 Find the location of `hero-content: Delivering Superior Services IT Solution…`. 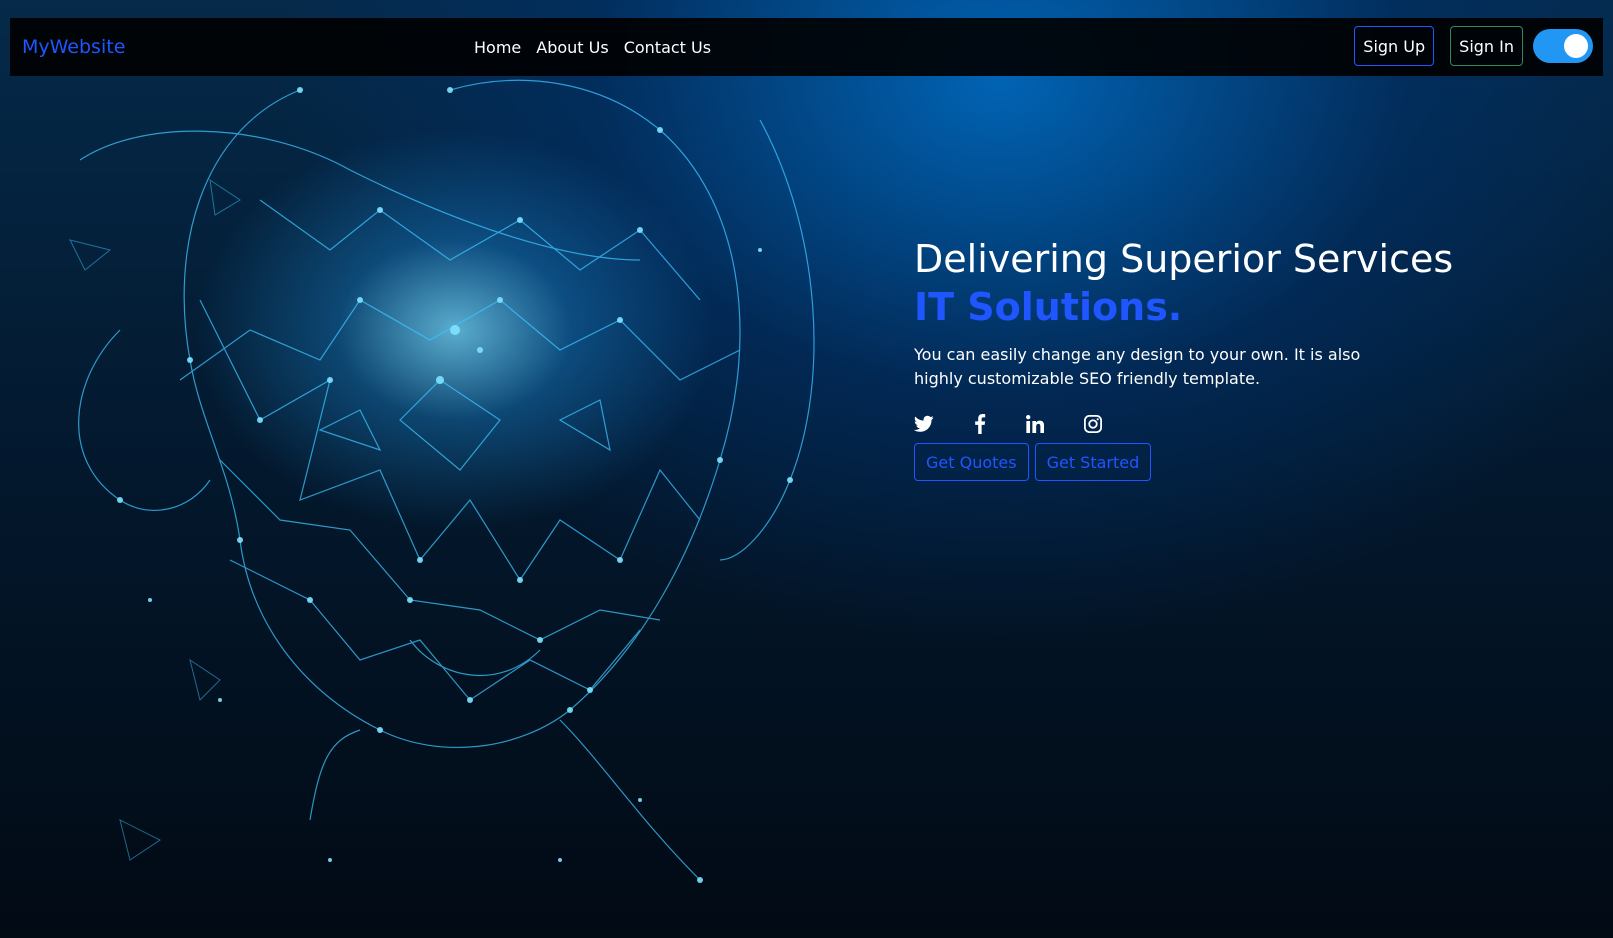

hero-content: Delivering Superior Services IT Solution… is located at coordinates (1214, 358).